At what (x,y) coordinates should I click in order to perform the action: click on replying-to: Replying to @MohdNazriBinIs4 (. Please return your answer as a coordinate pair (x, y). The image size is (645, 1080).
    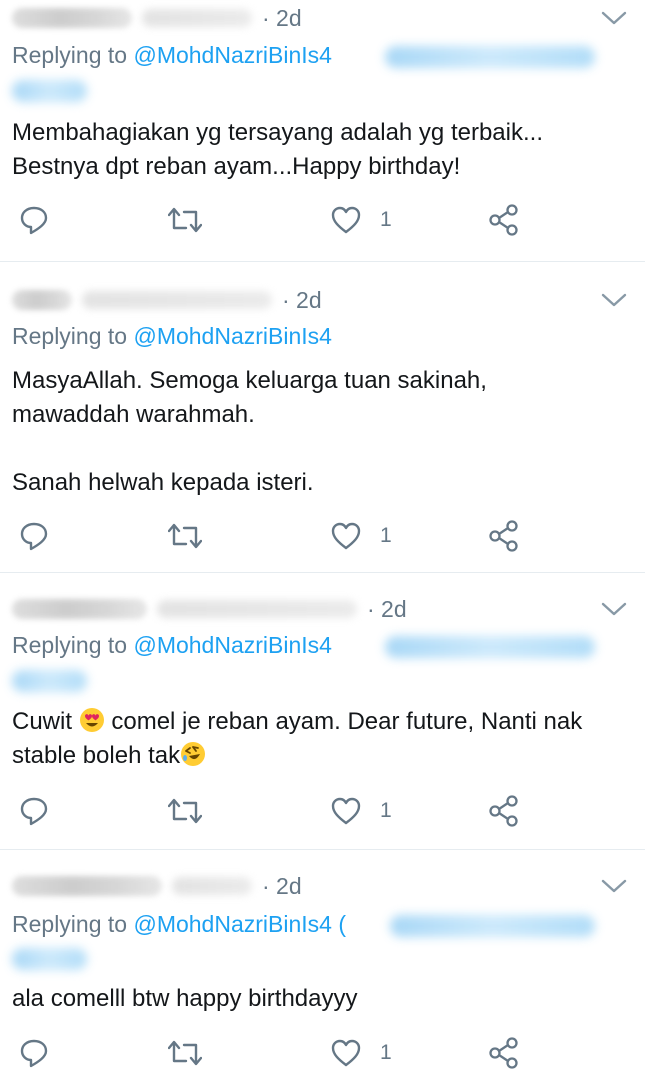
    Looking at the image, I should click on (179, 924).